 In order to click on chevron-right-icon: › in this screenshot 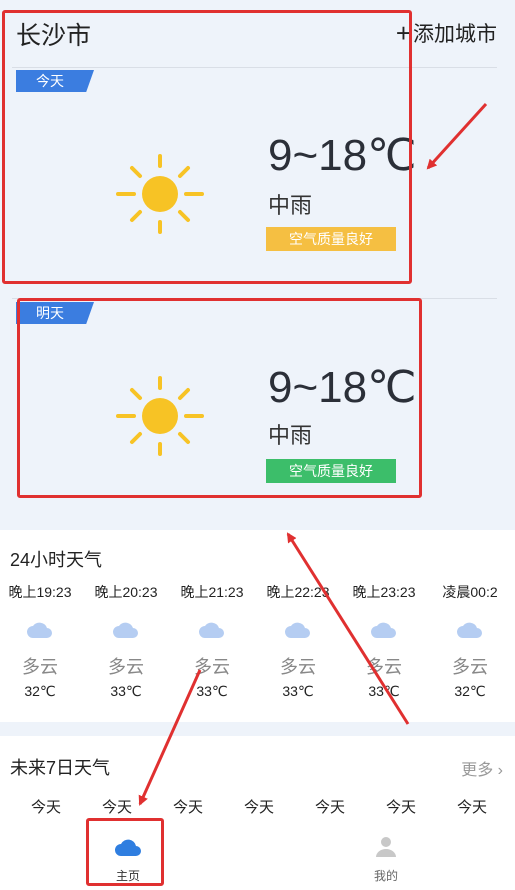, I will do `click(500, 770)`.